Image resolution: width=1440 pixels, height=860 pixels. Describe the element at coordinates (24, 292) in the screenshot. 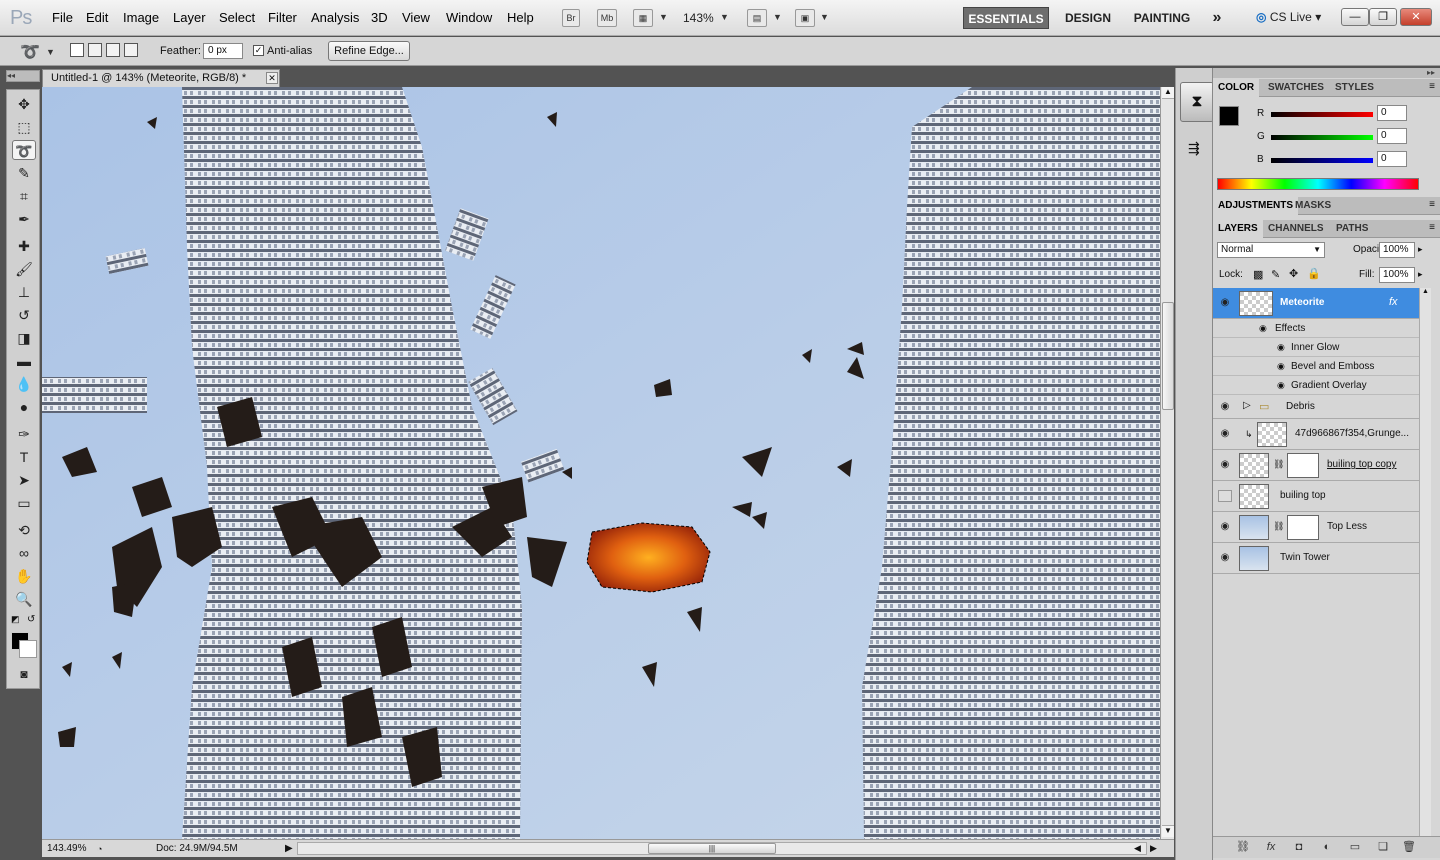

I see `clone-stamp-icon: ⊥` at that location.